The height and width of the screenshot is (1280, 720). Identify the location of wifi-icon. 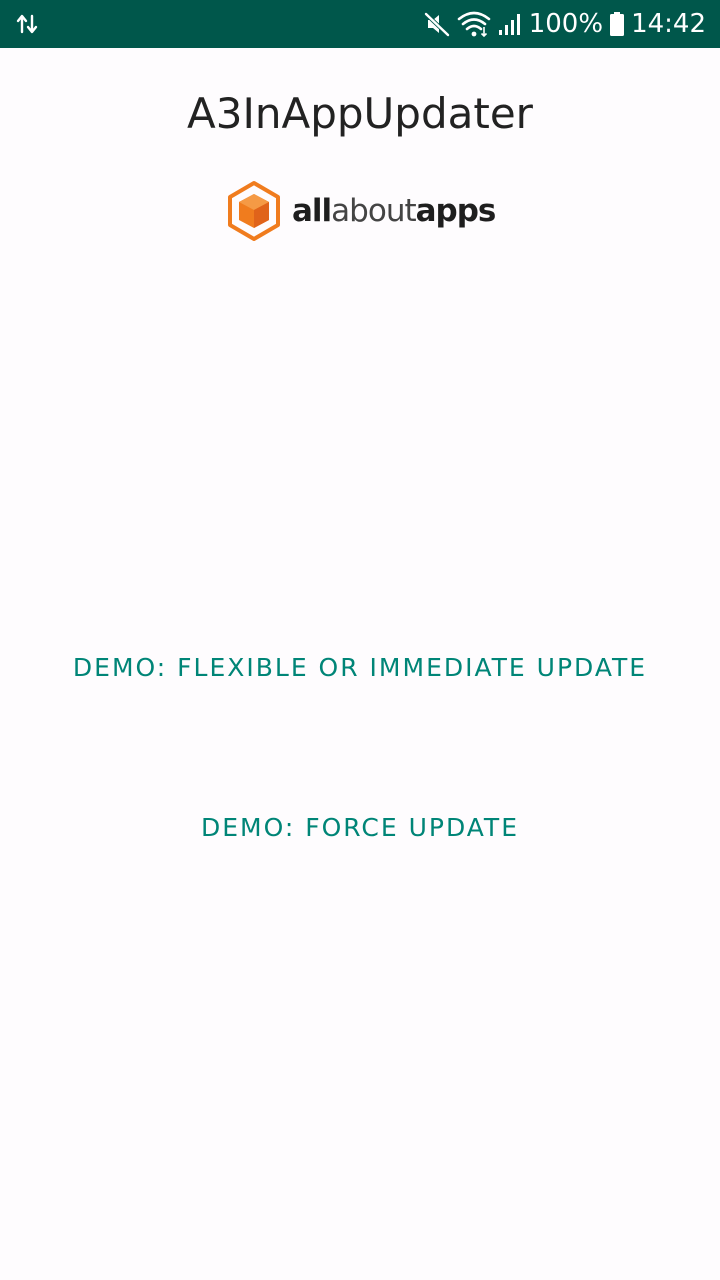
(474, 24).